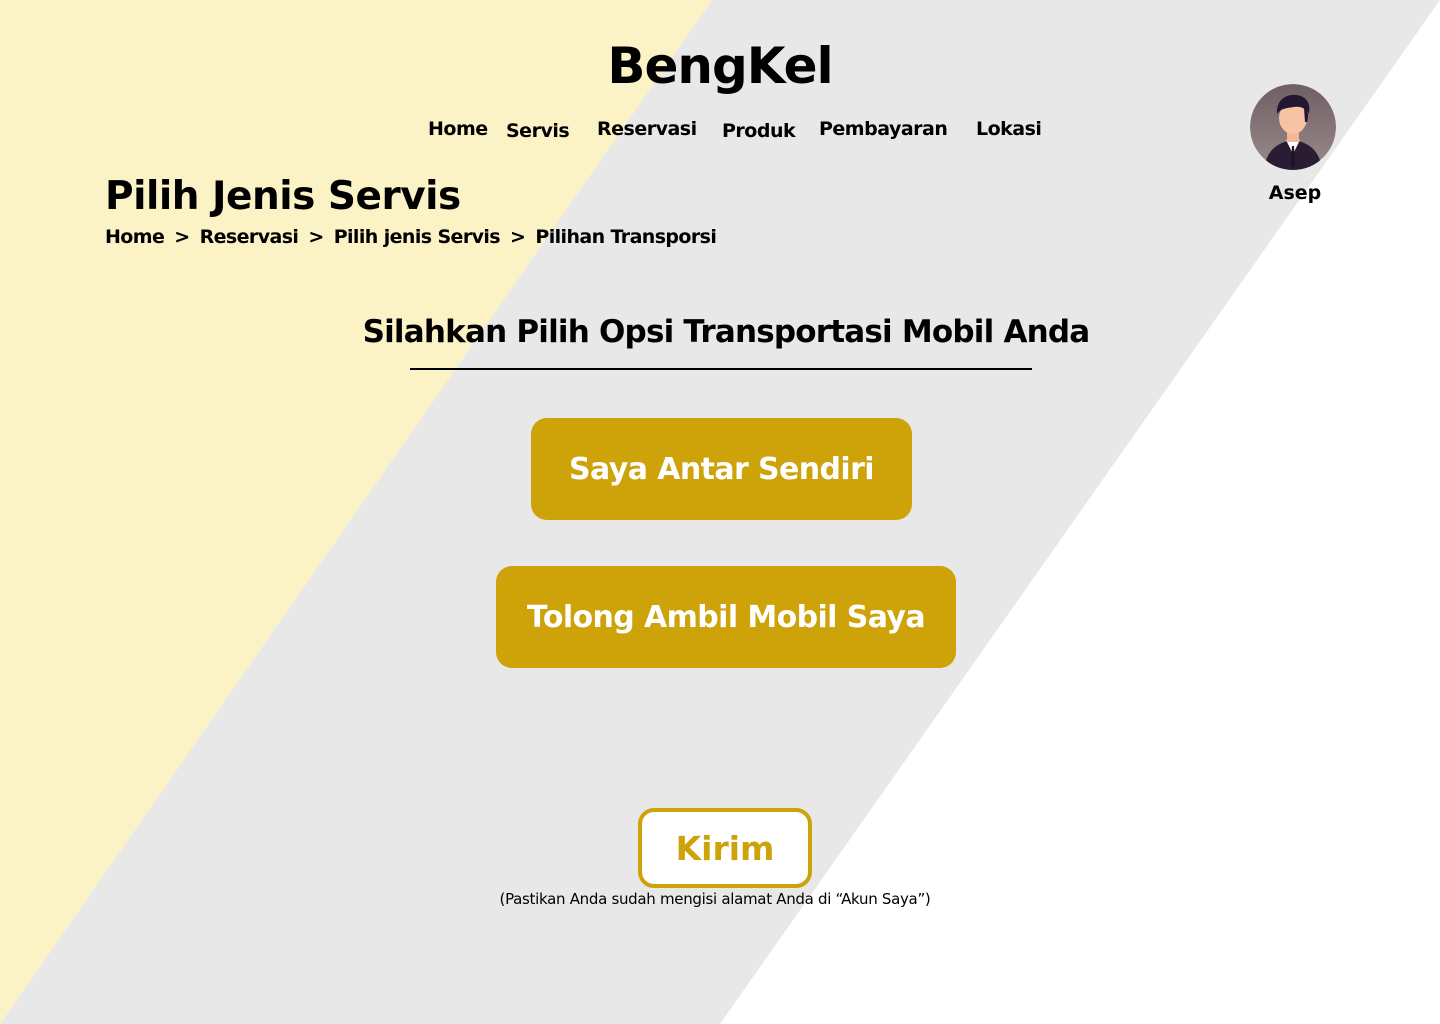 The height and width of the screenshot is (1024, 1440). Describe the element at coordinates (759, 131) in the screenshot. I see `nav-item-produk: Produk` at that location.